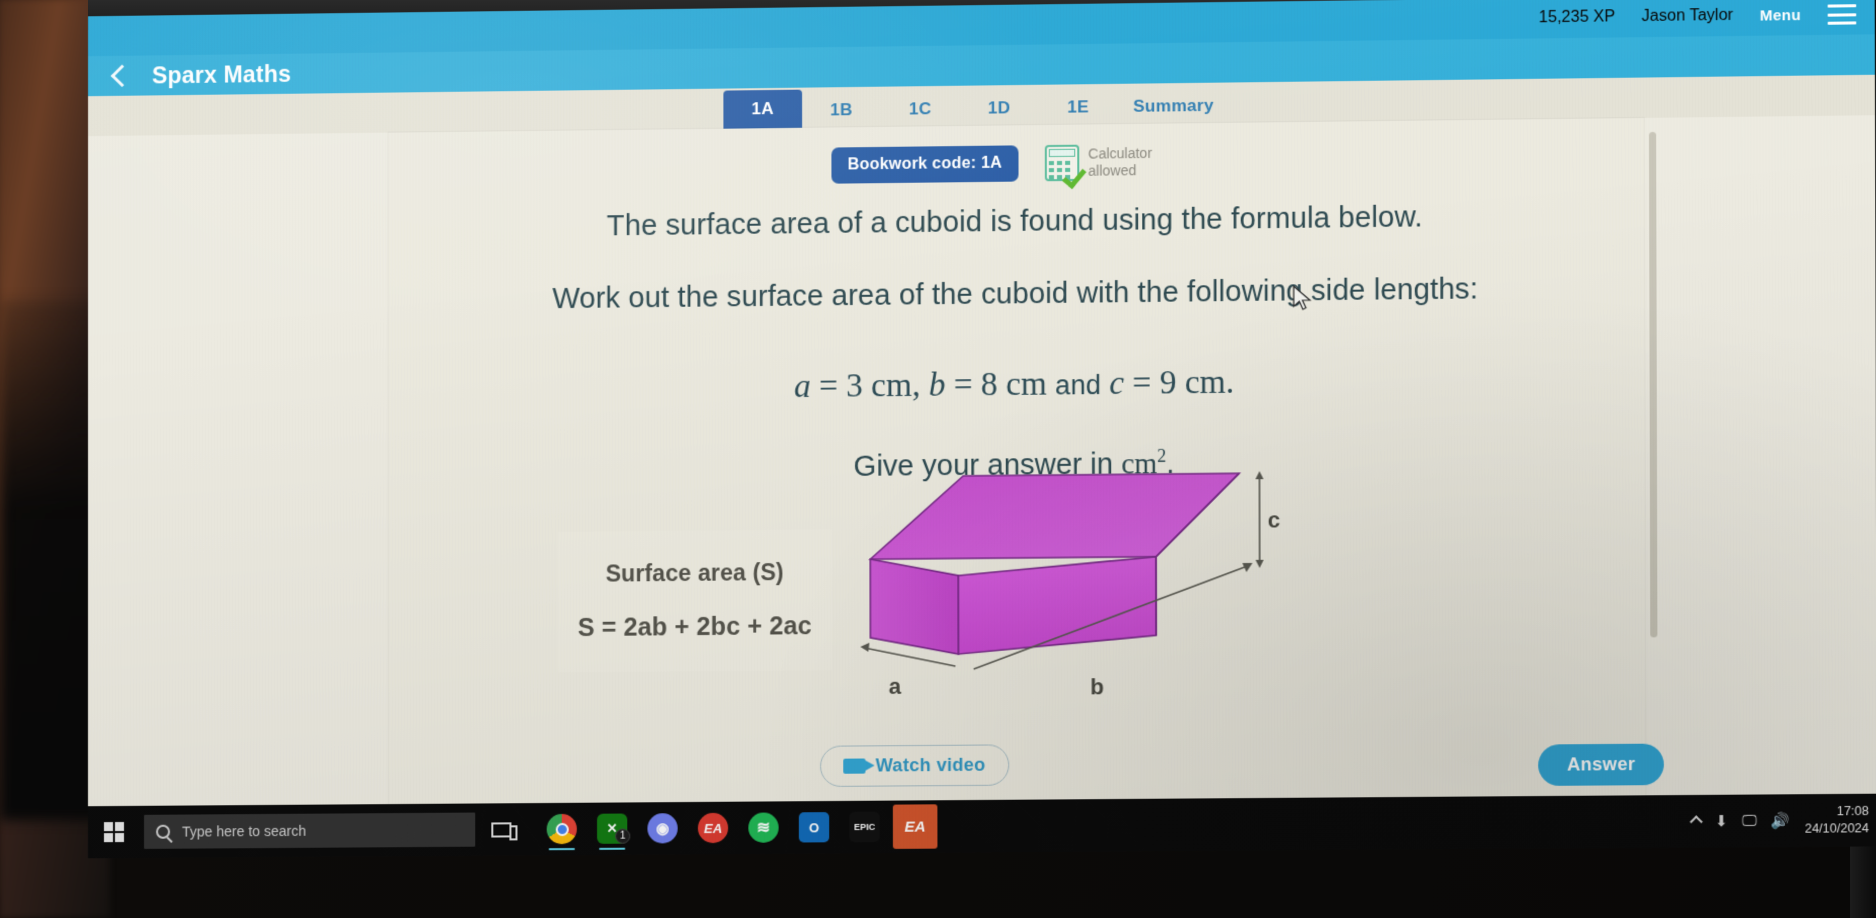 Image resolution: width=1876 pixels, height=918 pixels. I want to click on start-button, so click(114, 832).